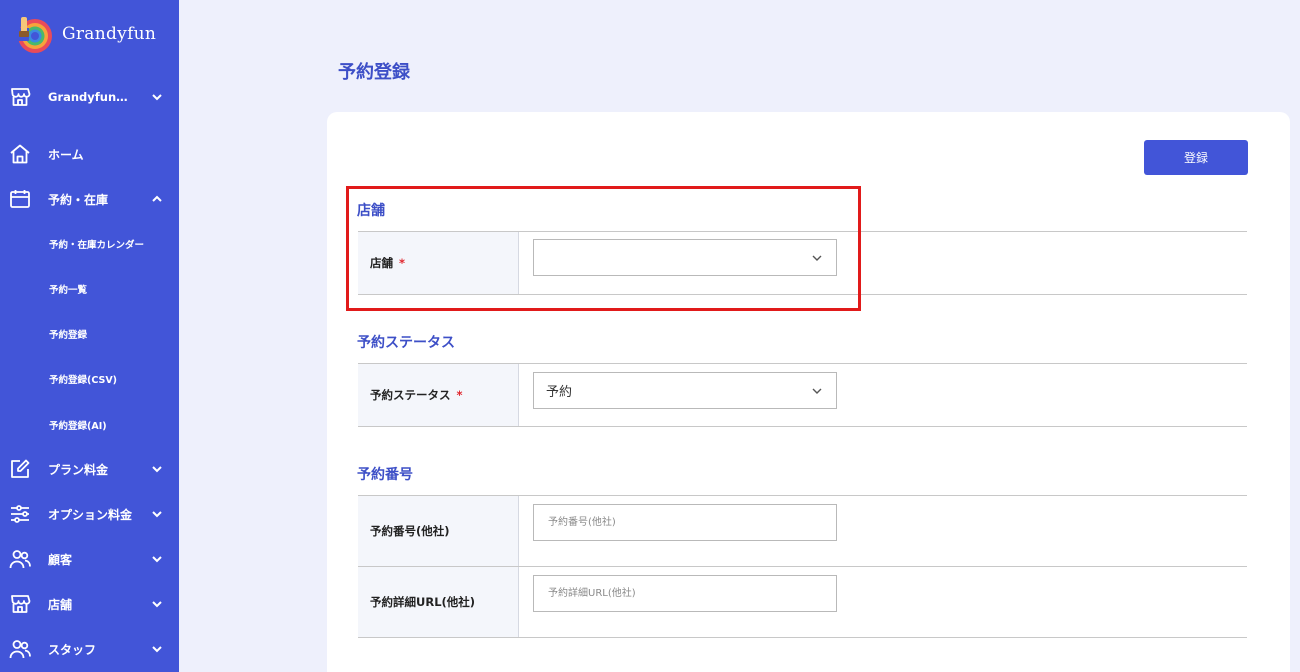  I want to click on logo-text: Grandyfun, so click(109, 34).